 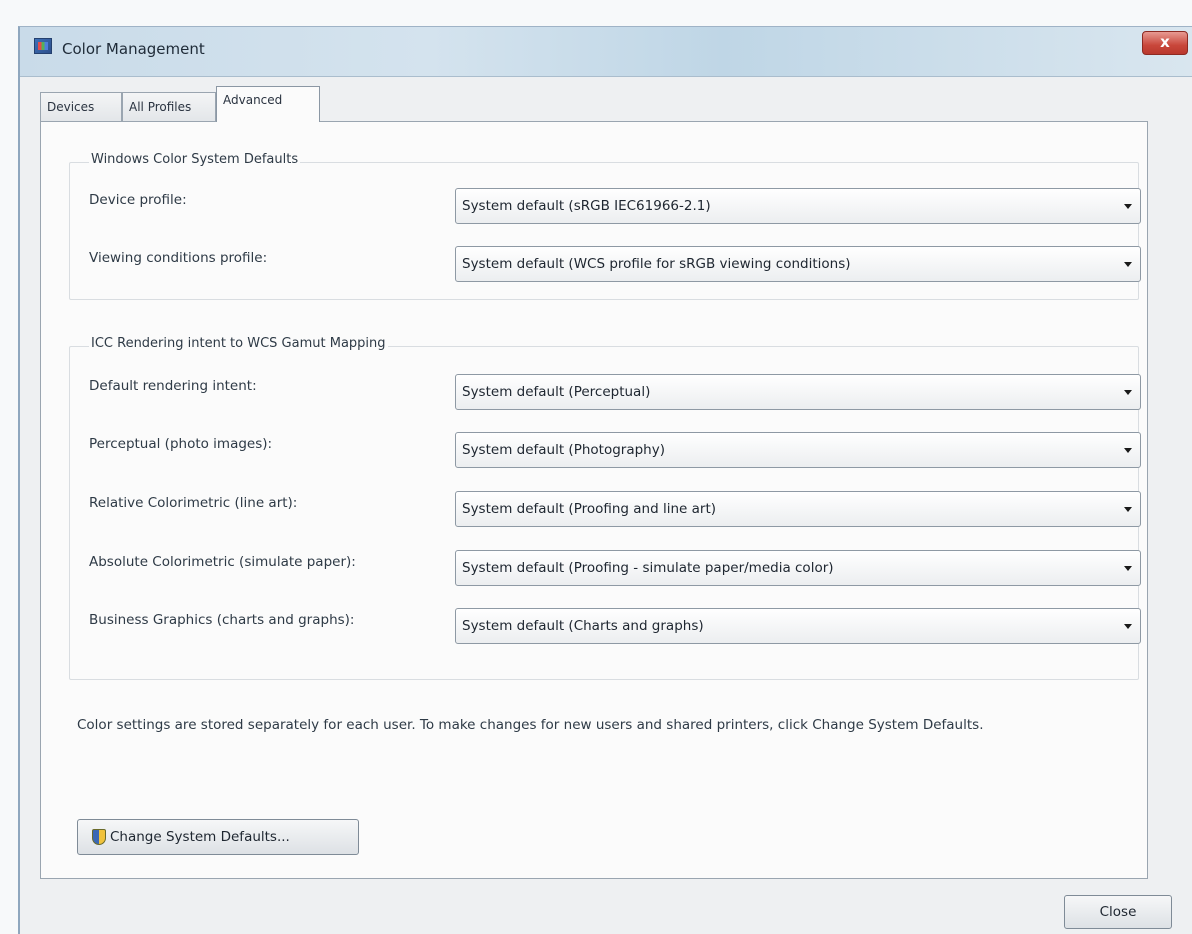 What do you see at coordinates (195, 159) in the screenshot?
I see `wcs-defaults-heading: Windows Color System Defaults` at bounding box center [195, 159].